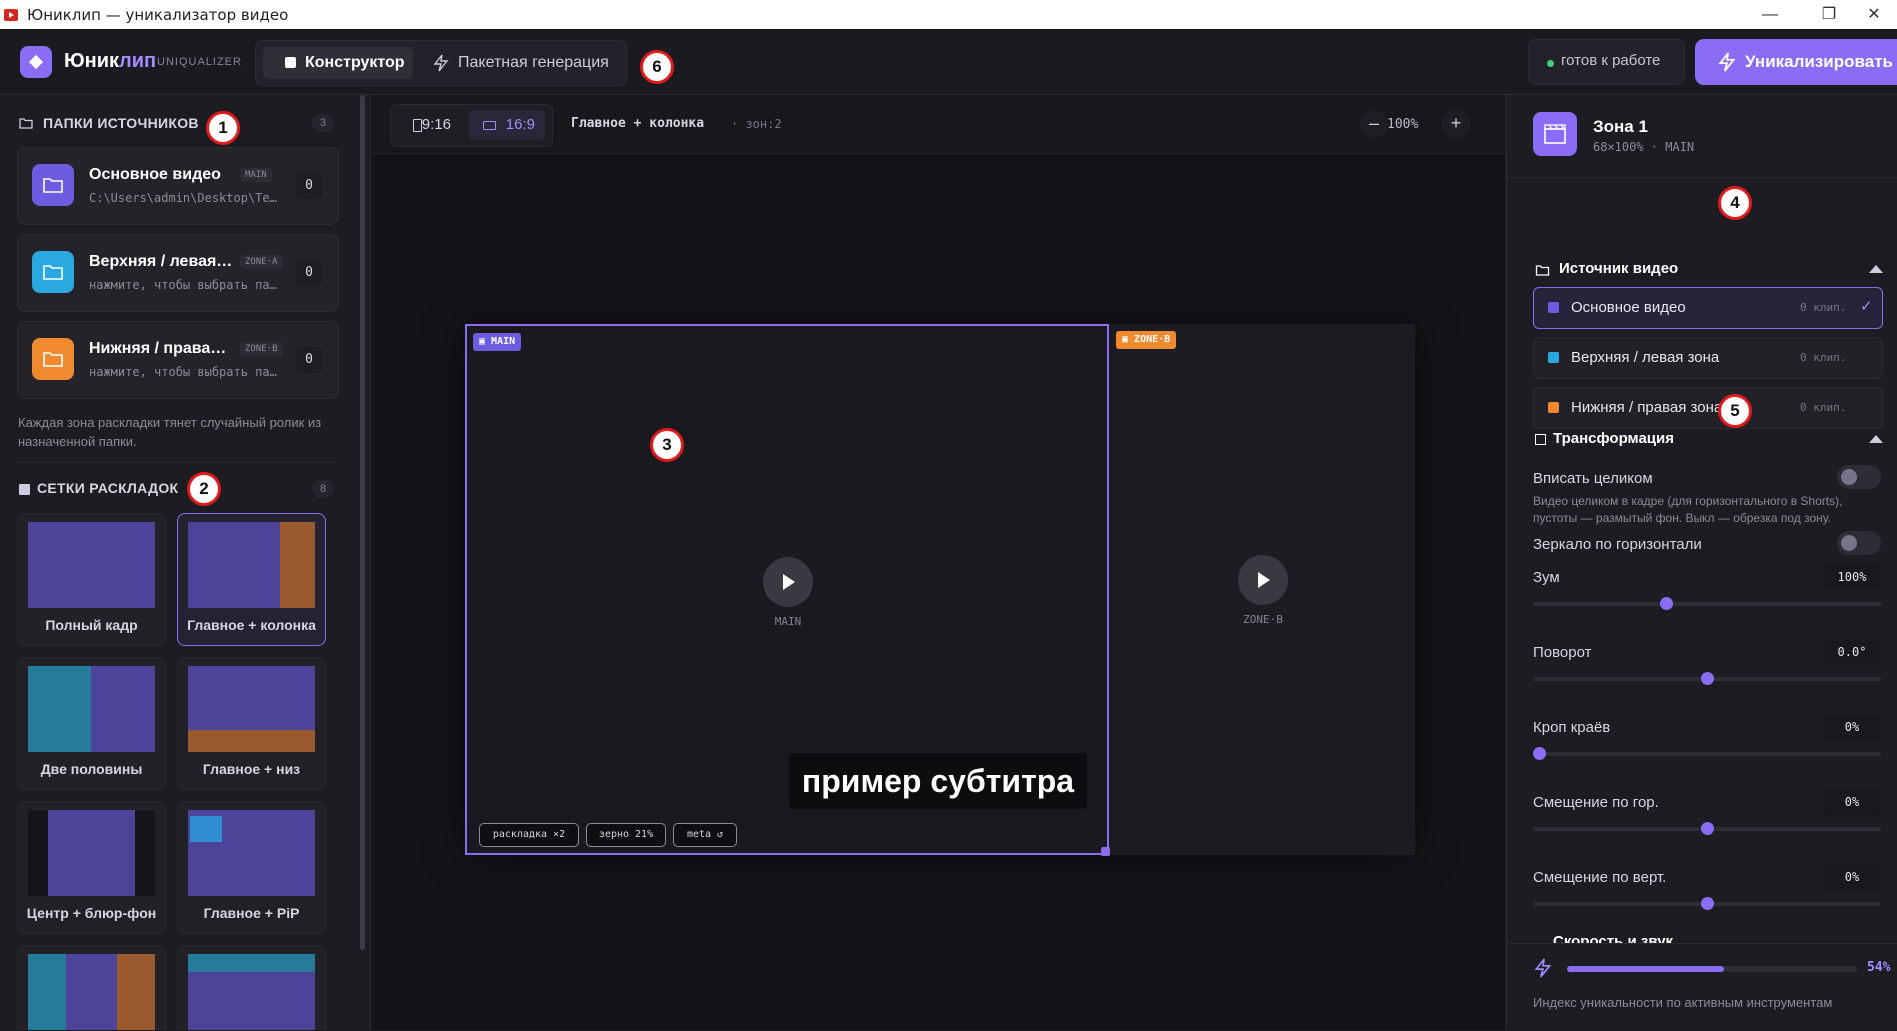 The image size is (1897, 1031). Describe the element at coordinates (1540, 439) in the screenshot. I see `transform-icon` at that location.